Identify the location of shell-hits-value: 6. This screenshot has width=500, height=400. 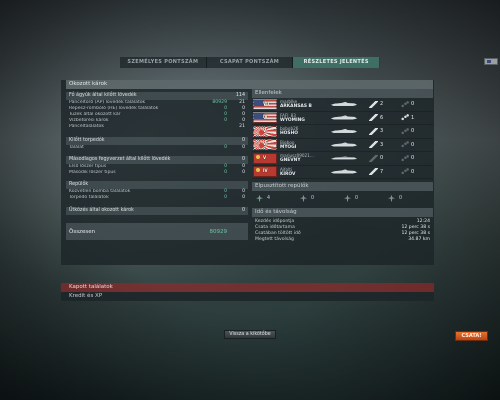
(382, 117).